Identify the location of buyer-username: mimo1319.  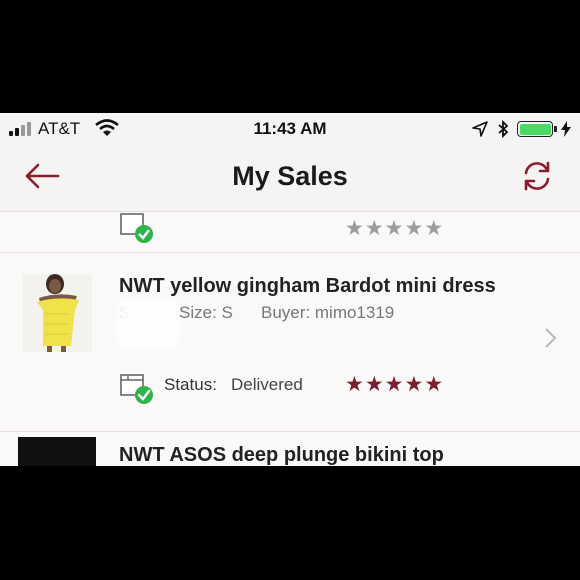
(354, 312).